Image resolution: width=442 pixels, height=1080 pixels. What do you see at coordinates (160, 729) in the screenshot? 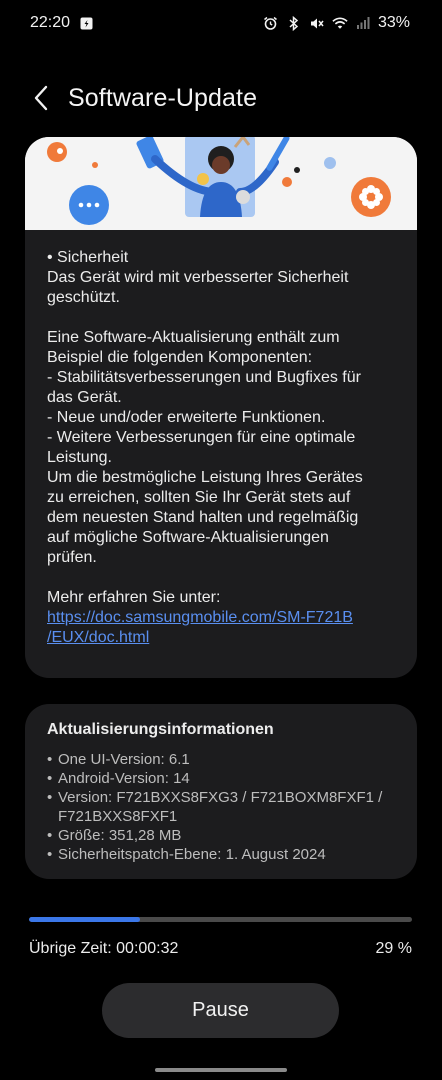
I see `update-info-title: Aktualisierungsinformationen` at bounding box center [160, 729].